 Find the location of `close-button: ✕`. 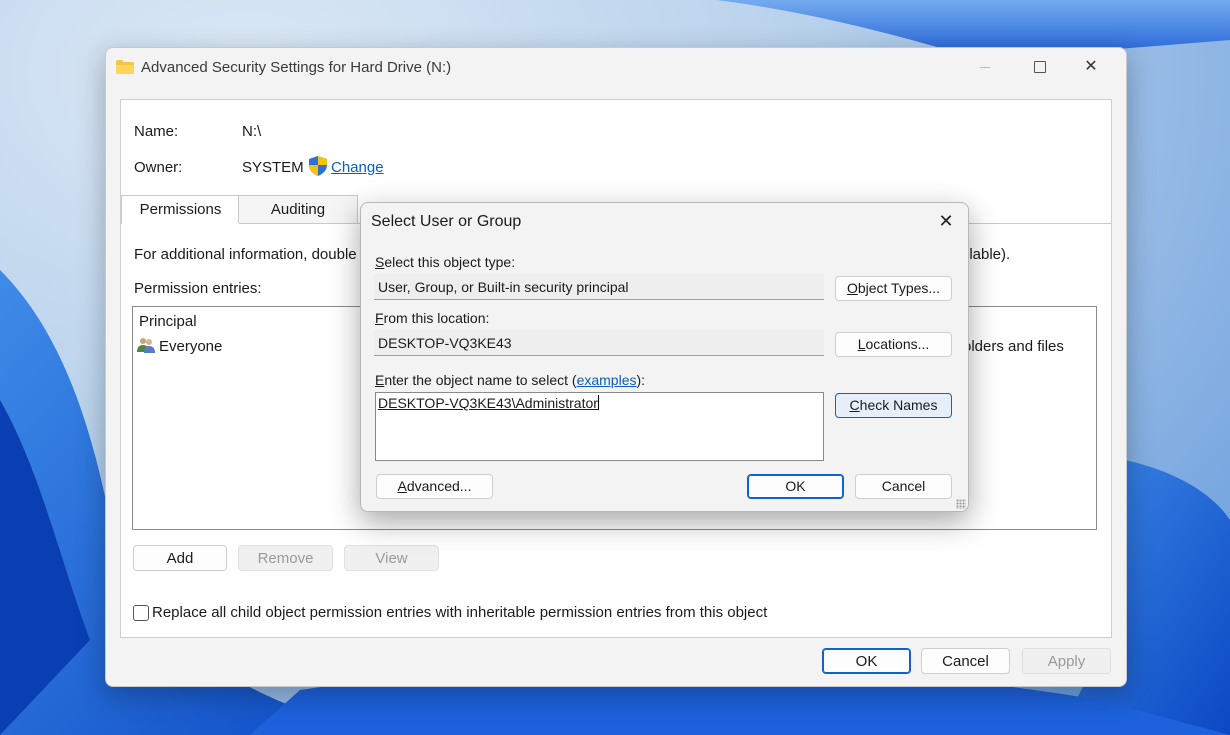

close-button: ✕ is located at coordinates (1091, 67).